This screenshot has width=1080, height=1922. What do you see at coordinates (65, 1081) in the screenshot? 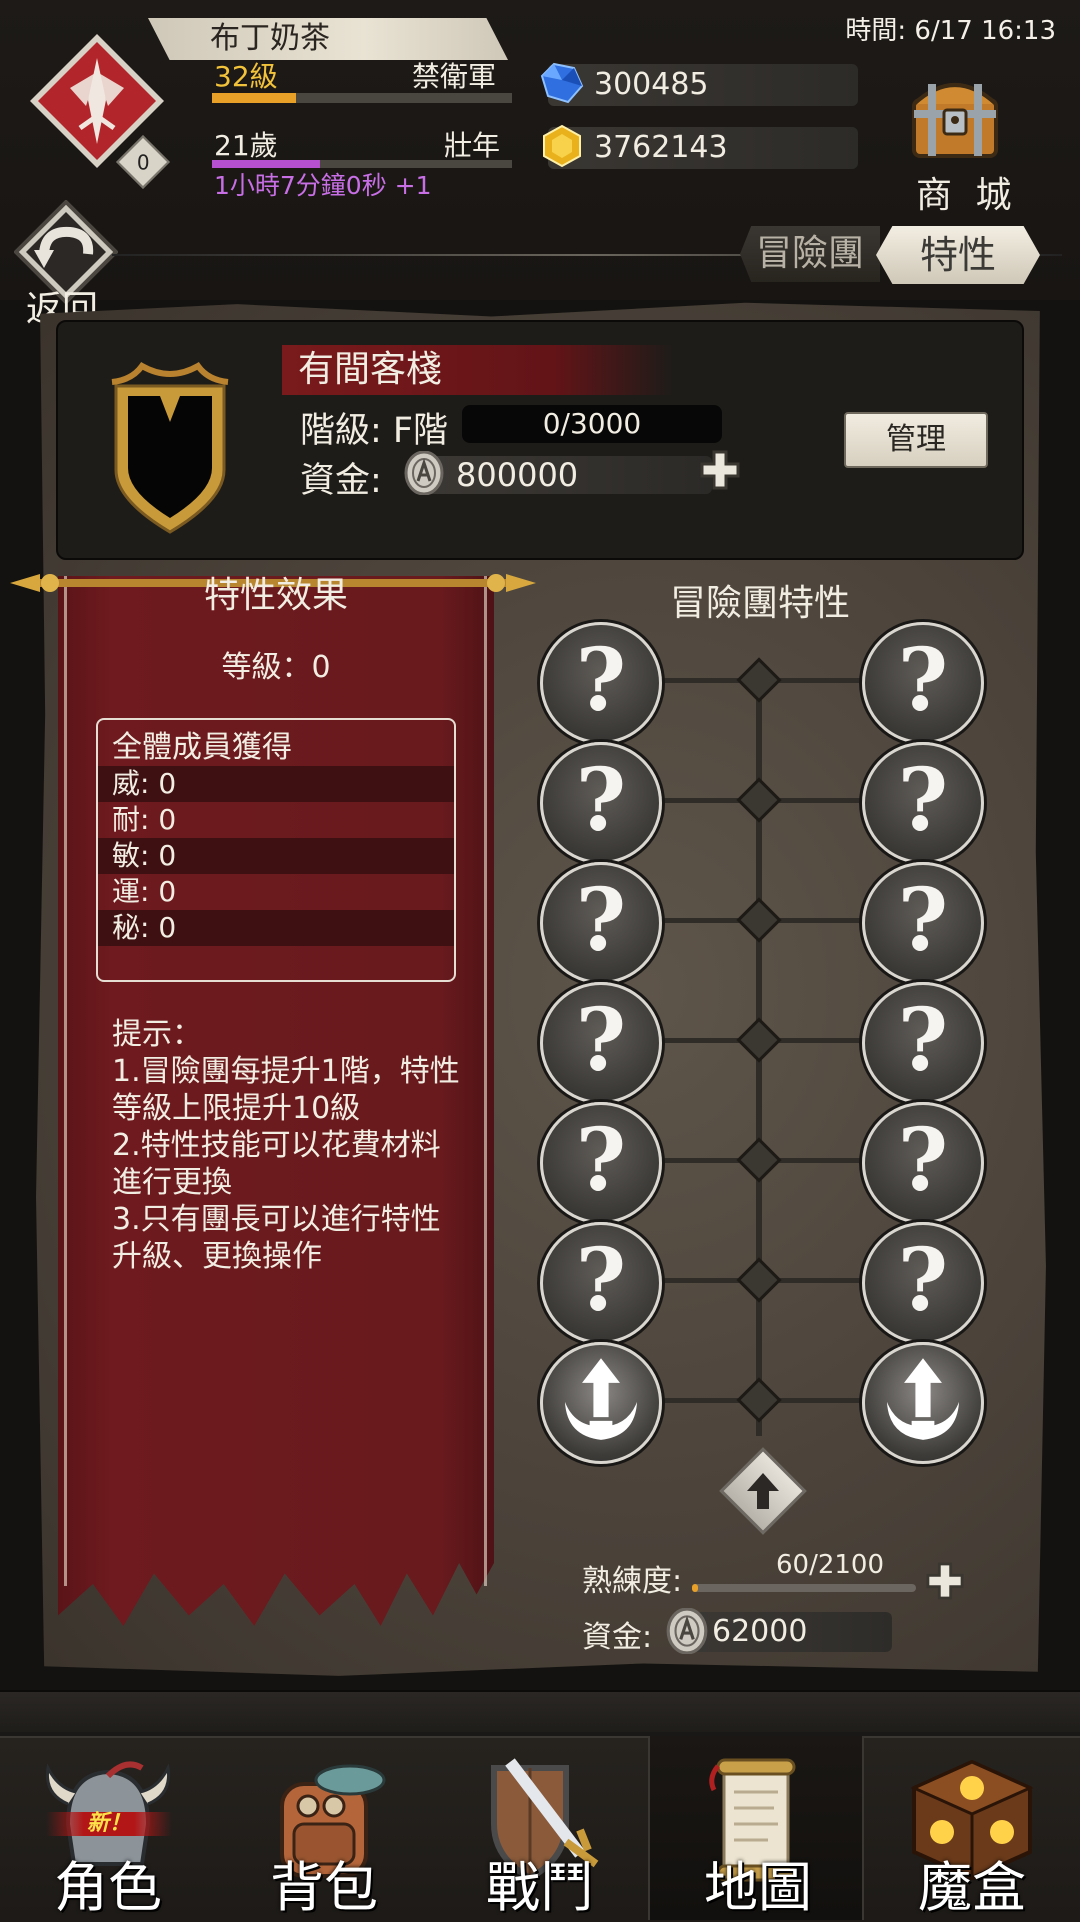
I see `banner-stripe-left` at bounding box center [65, 1081].